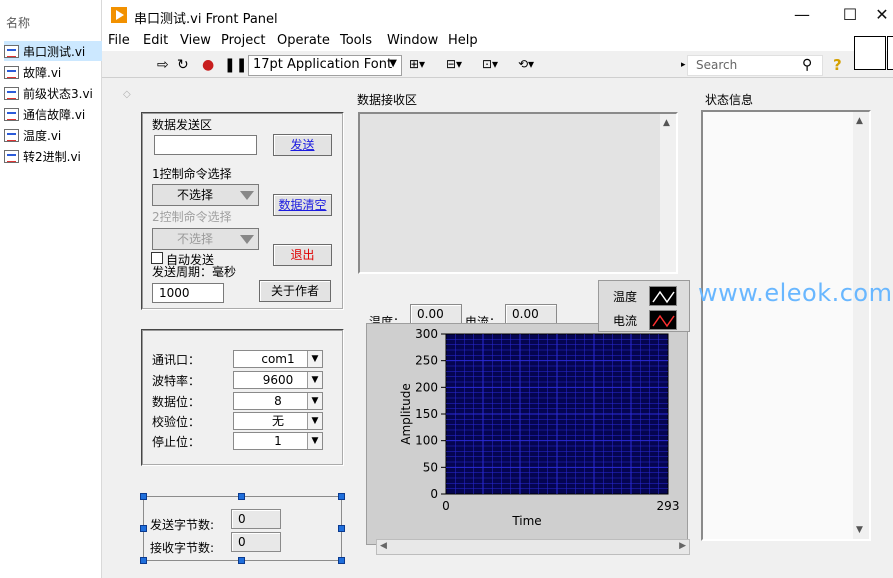 This screenshot has width=893, height=578. What do you see at coordinates (426, 441) in the screenshot?
I see `y-tick-label: 100` at bounding box center [426, 441].